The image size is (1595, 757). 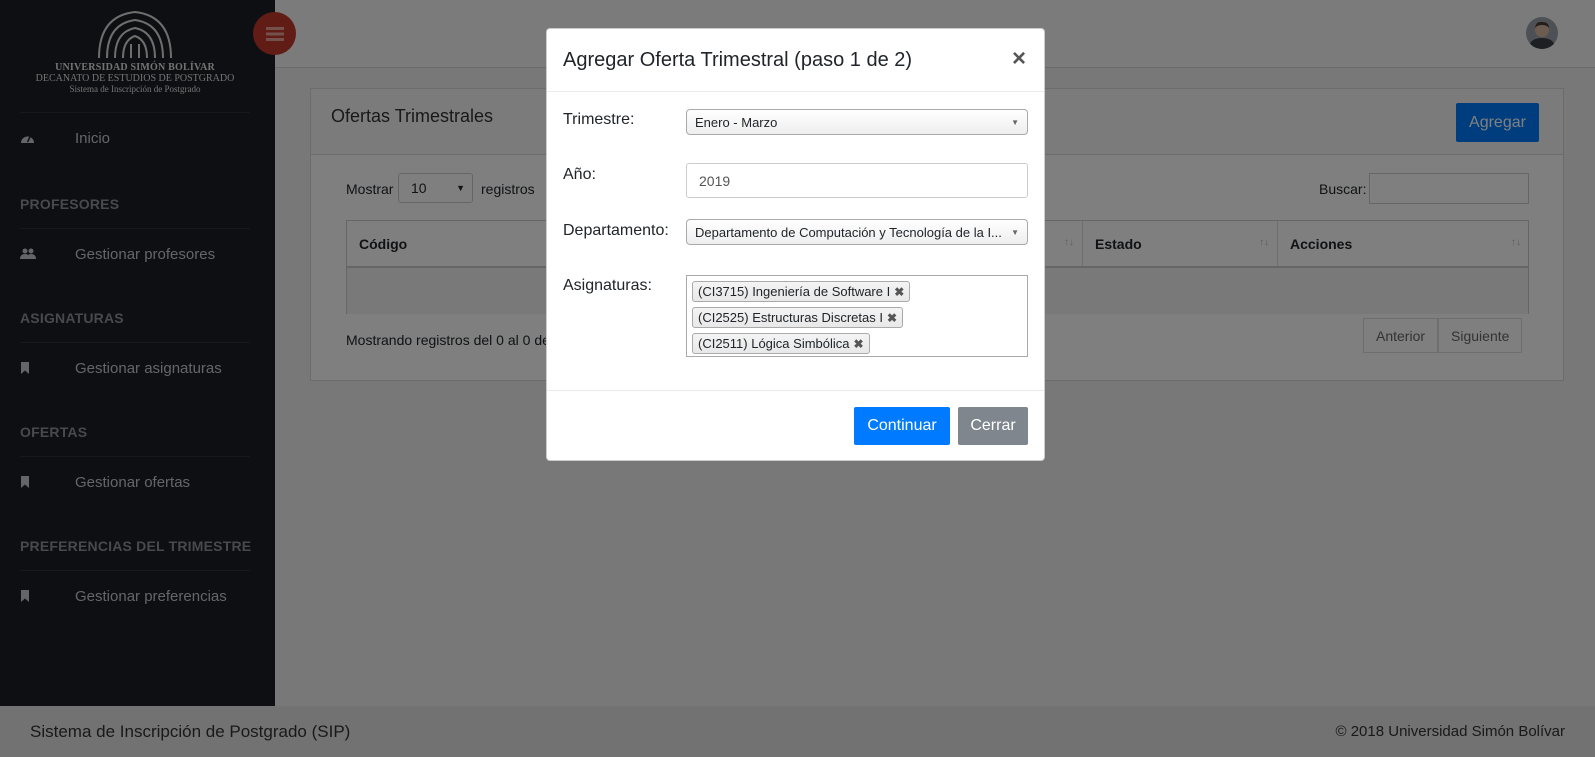 I want to click on trimestre-select: Enero - Marzo ▼, so click(x=857, y=122).